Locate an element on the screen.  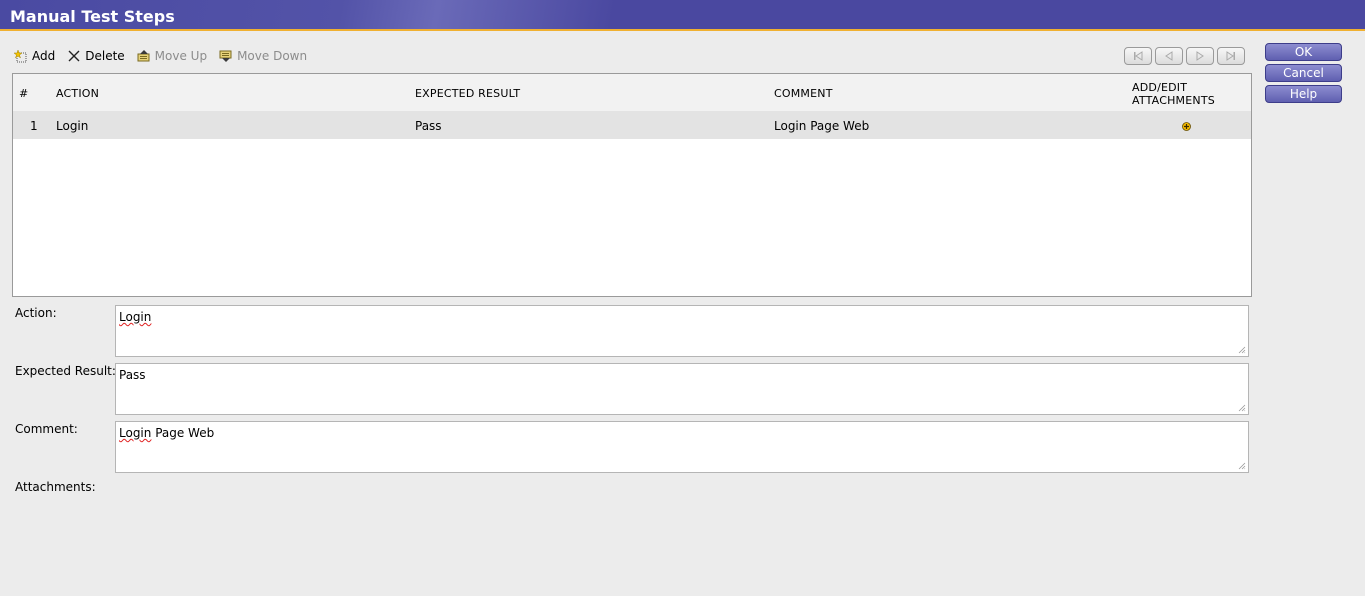
move-down-label: Move Down is located at coordinates (272, 56).